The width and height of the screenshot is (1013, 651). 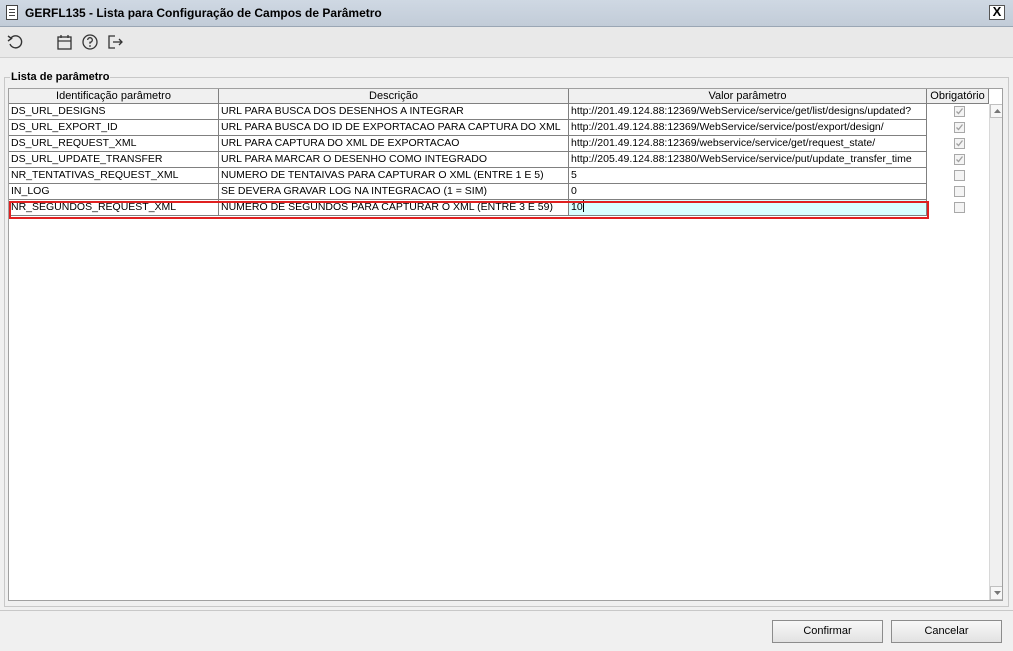 What do you see at coordinates (115, 42) in the screenshot?
I see `exit-icon` at bounding box center [115, 42].